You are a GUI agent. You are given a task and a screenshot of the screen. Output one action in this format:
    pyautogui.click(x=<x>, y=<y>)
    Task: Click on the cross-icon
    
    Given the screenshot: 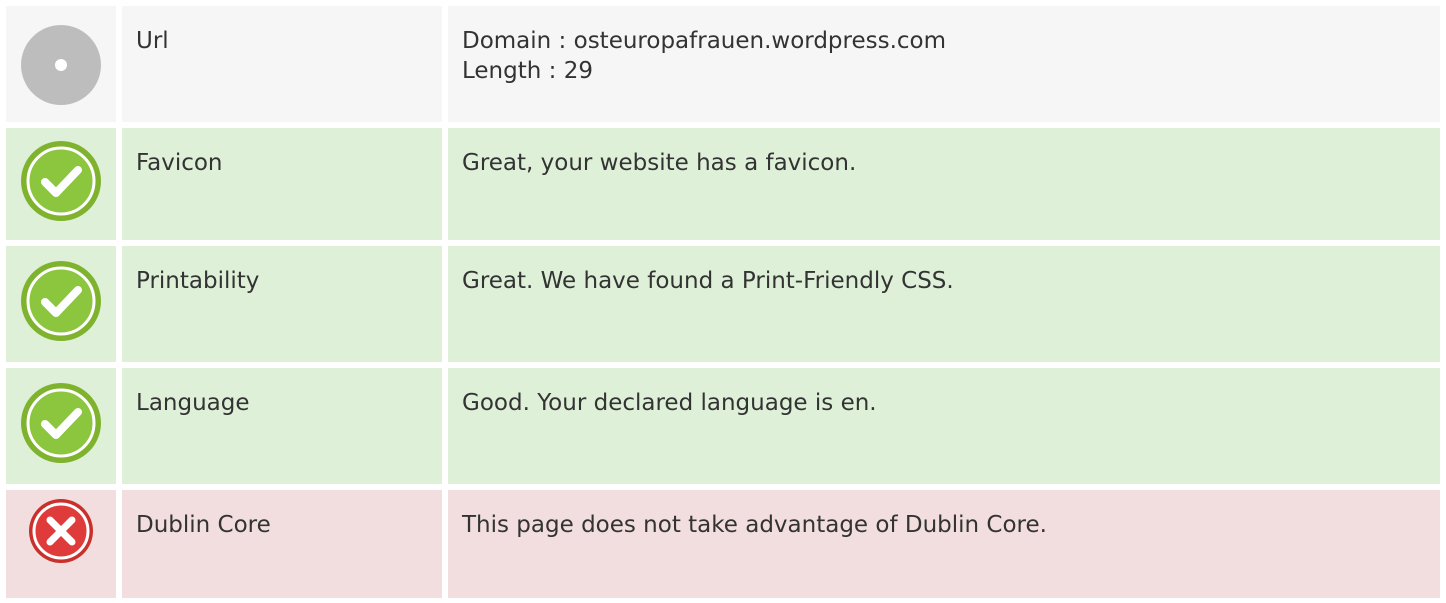 What is the action you would take?
    pyautogui.click(x=61, y=531)
    